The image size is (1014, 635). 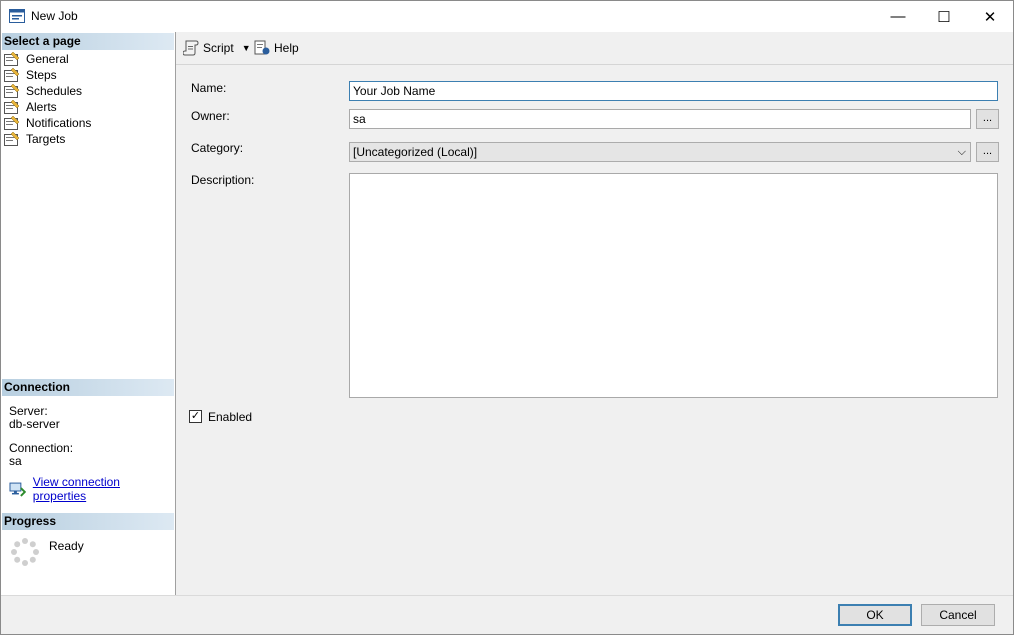 I want to click on name-label: Name:, so click(x=209, y=88).